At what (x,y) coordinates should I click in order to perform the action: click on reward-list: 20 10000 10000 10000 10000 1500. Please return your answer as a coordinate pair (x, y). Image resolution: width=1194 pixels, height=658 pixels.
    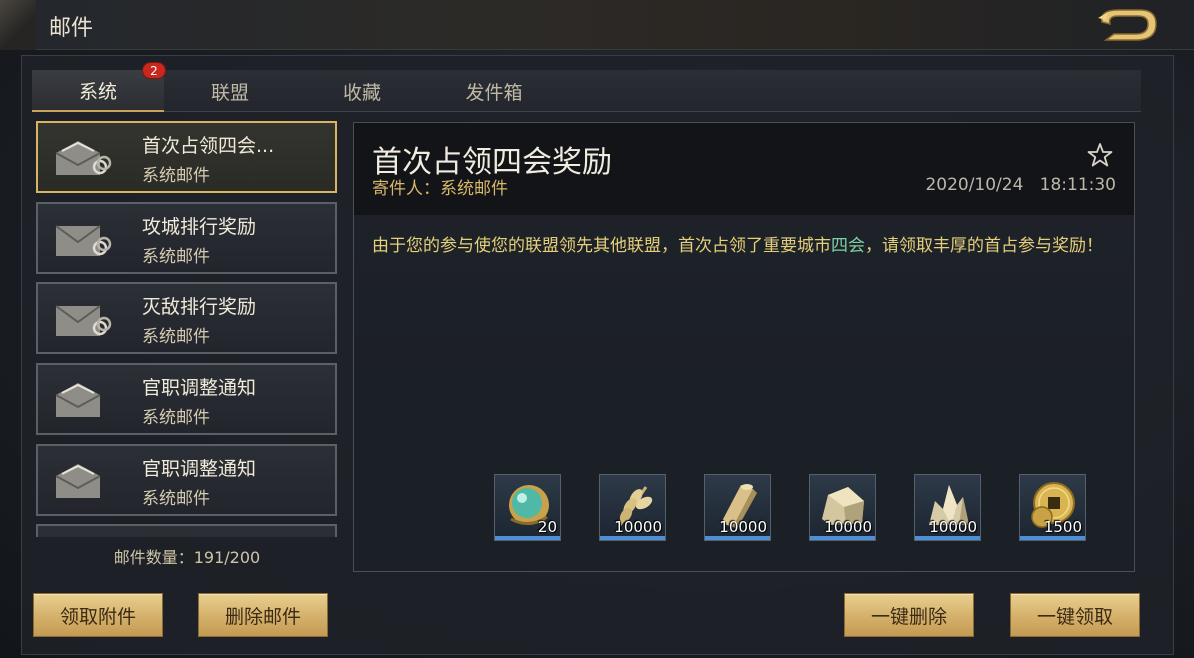
    Looking at the image, I should click on (794, 509).